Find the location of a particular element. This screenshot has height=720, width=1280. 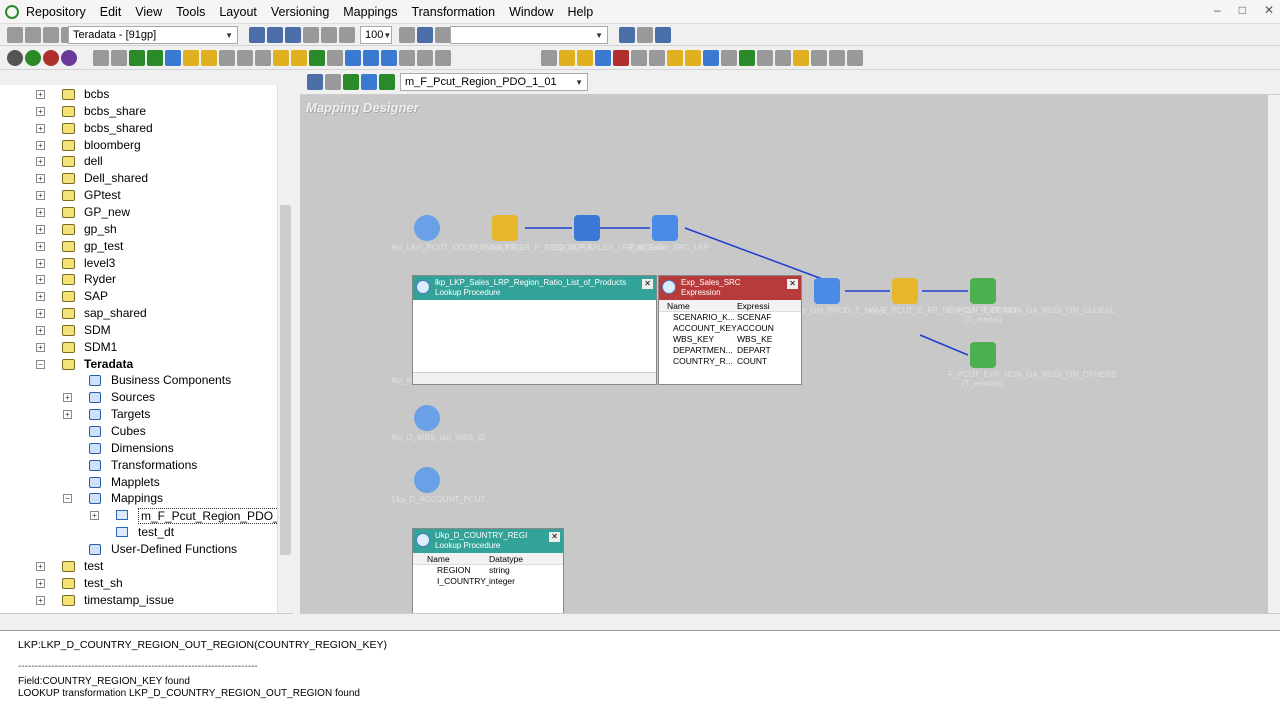

tx17-icon is located at coordinates (855, 58).